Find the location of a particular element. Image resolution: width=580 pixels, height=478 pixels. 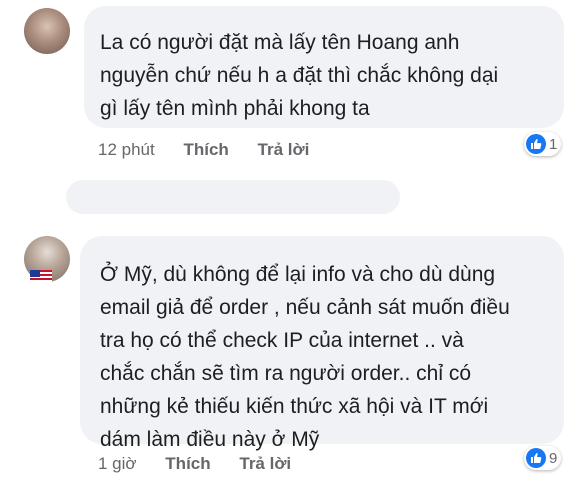

blurred-comment-bubble is located at coordinates (233, 197).